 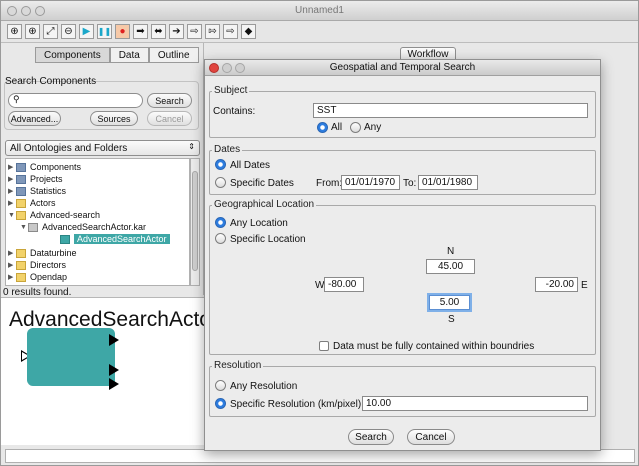 What do you see at coordinates (220, 222) in the screenshot?
I see `any-location-radio` at bounding box center [220, 222].